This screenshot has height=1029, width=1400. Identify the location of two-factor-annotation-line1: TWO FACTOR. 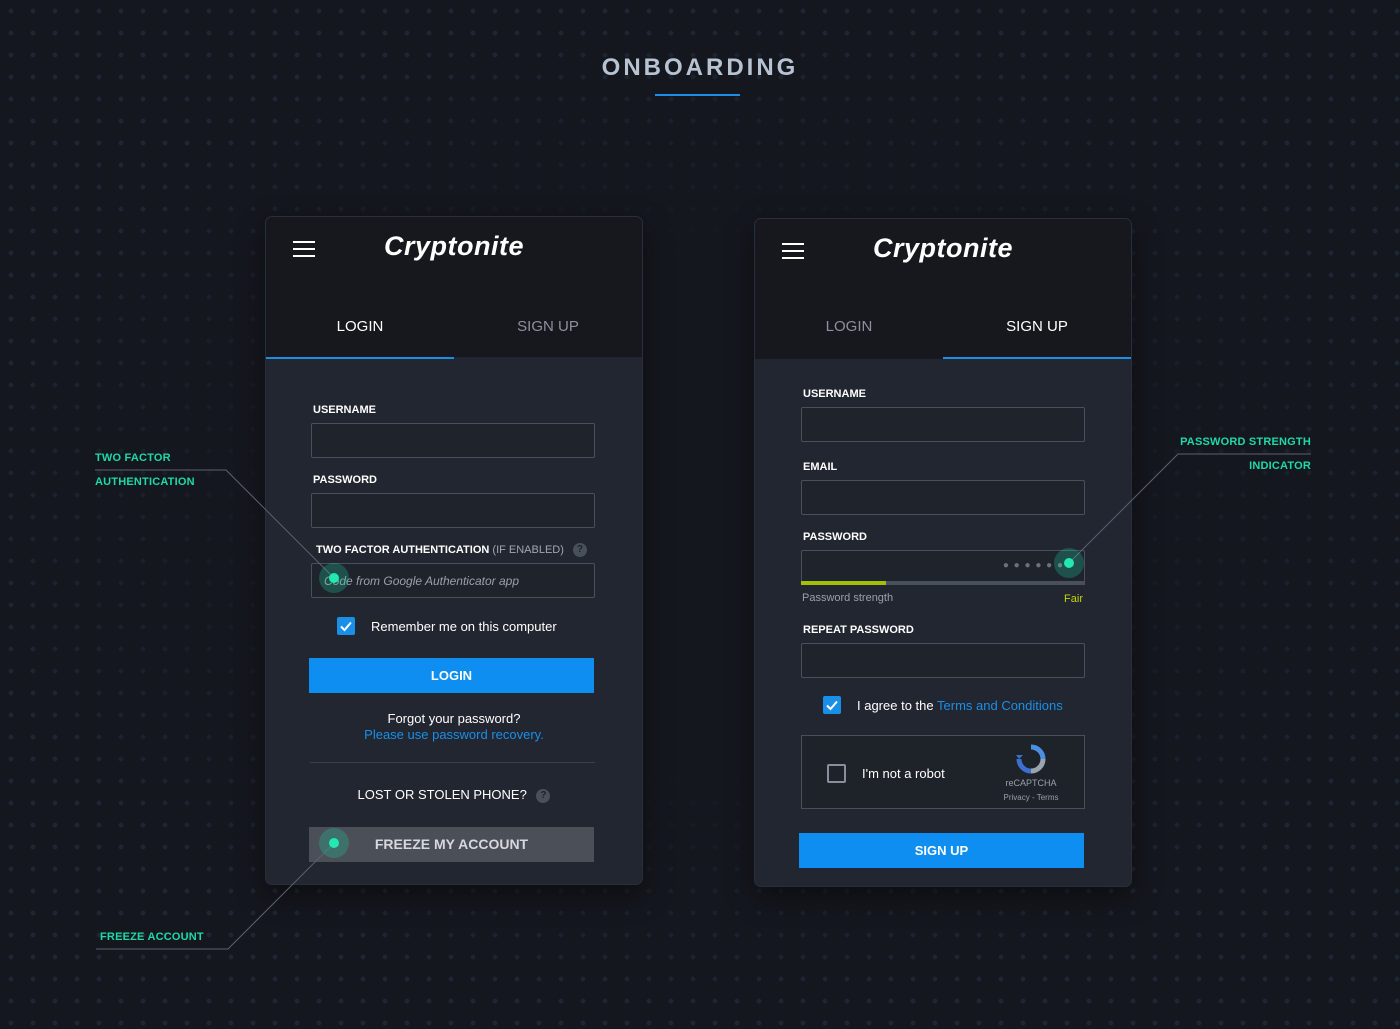
(133, 458).